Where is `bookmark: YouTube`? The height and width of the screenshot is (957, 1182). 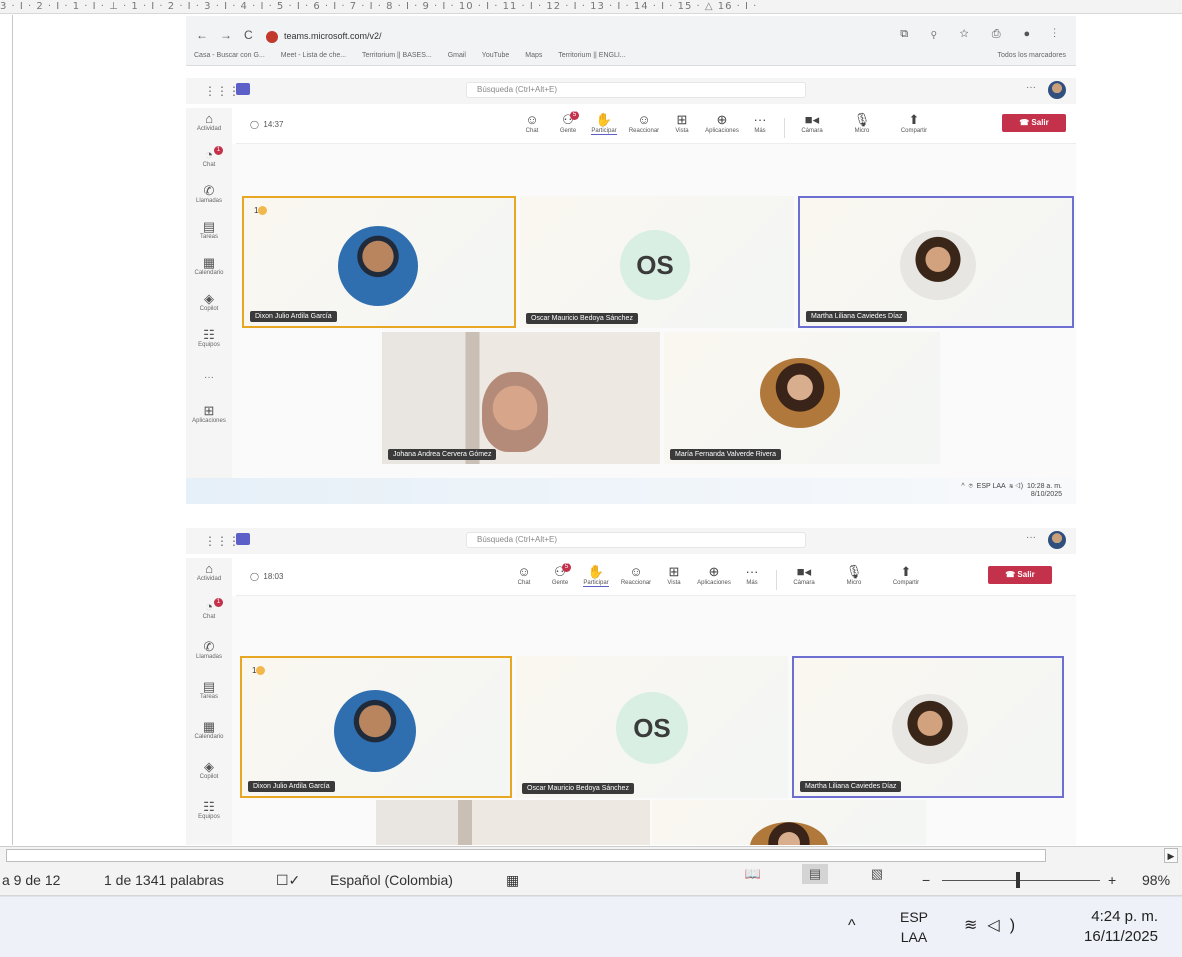 bookmark: YouTube is located at coordinates (496, 55).